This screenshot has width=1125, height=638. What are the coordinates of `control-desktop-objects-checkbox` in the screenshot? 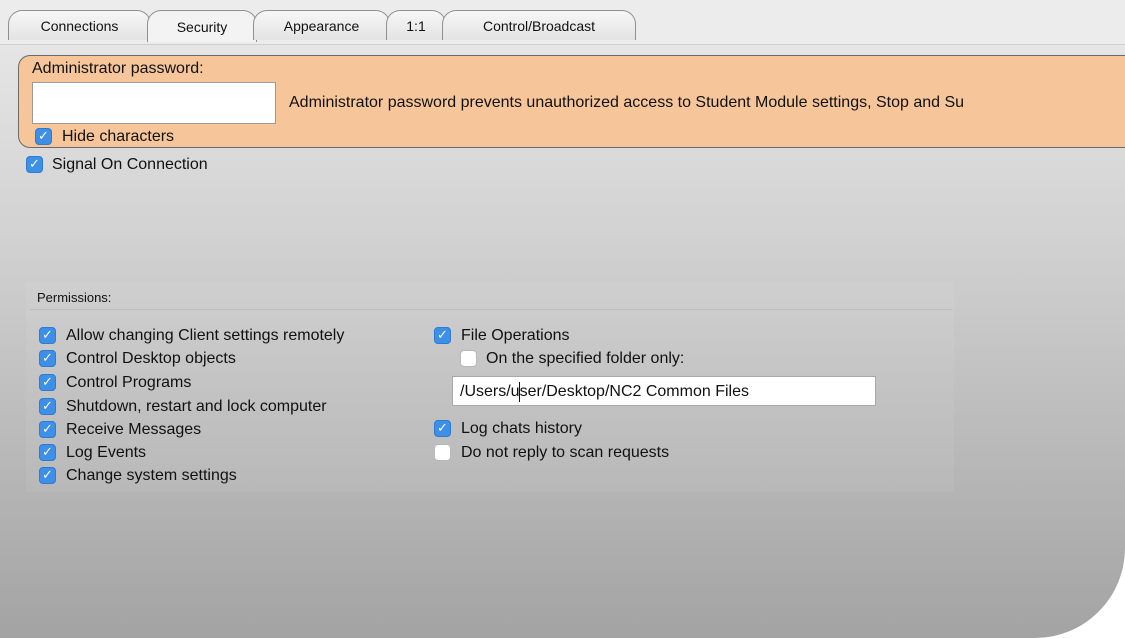 It's located at (47, 358).